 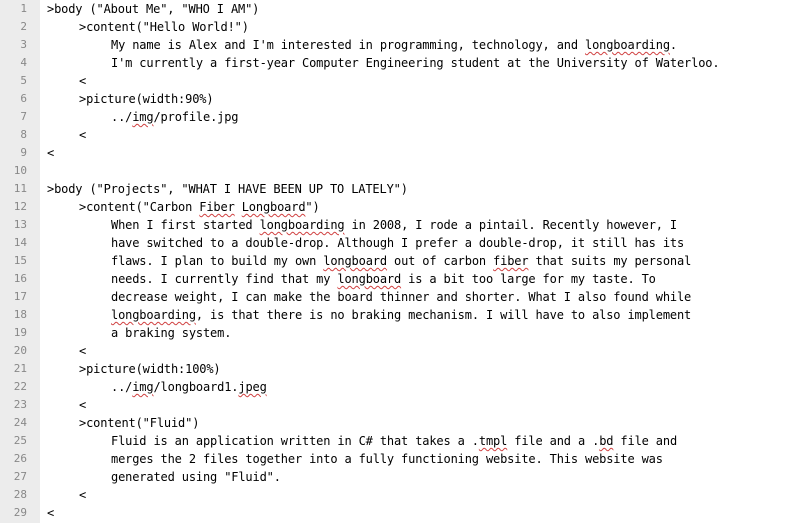 I want to click on code-token: that suits my personal, so click(x=610, y=261).